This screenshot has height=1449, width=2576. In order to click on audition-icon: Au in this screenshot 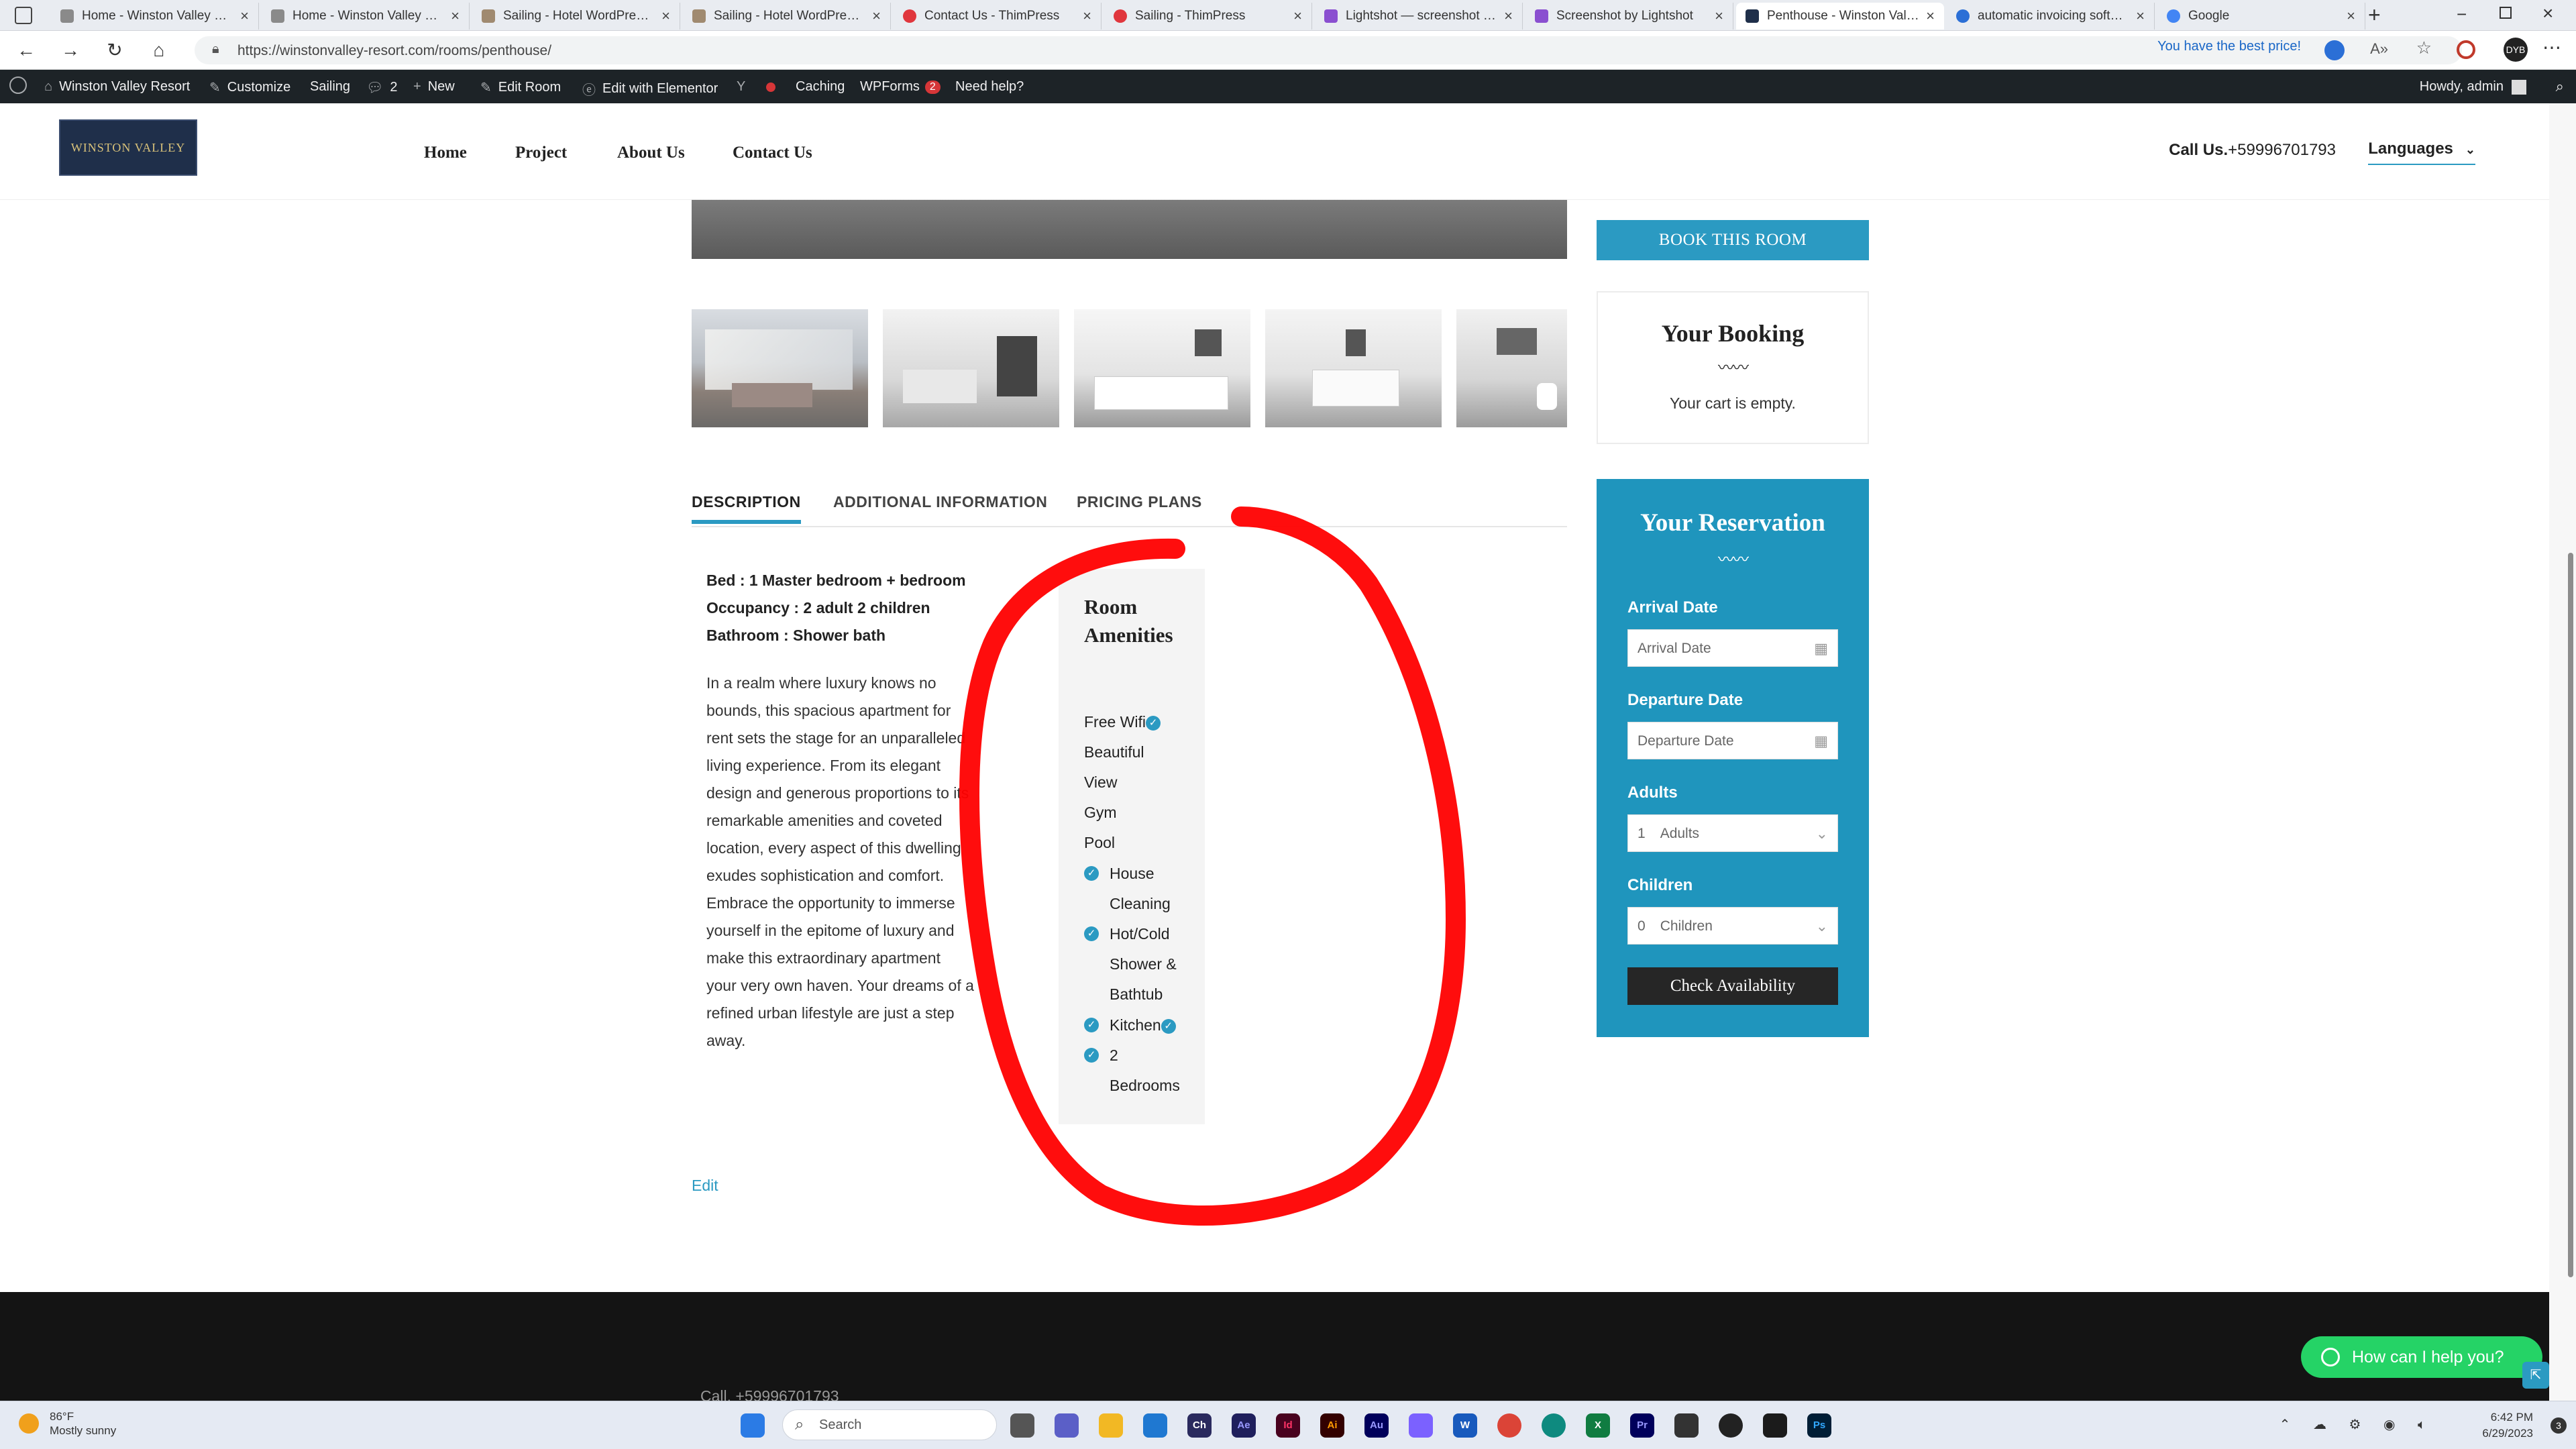, I will do `click(1376, 1425)`.